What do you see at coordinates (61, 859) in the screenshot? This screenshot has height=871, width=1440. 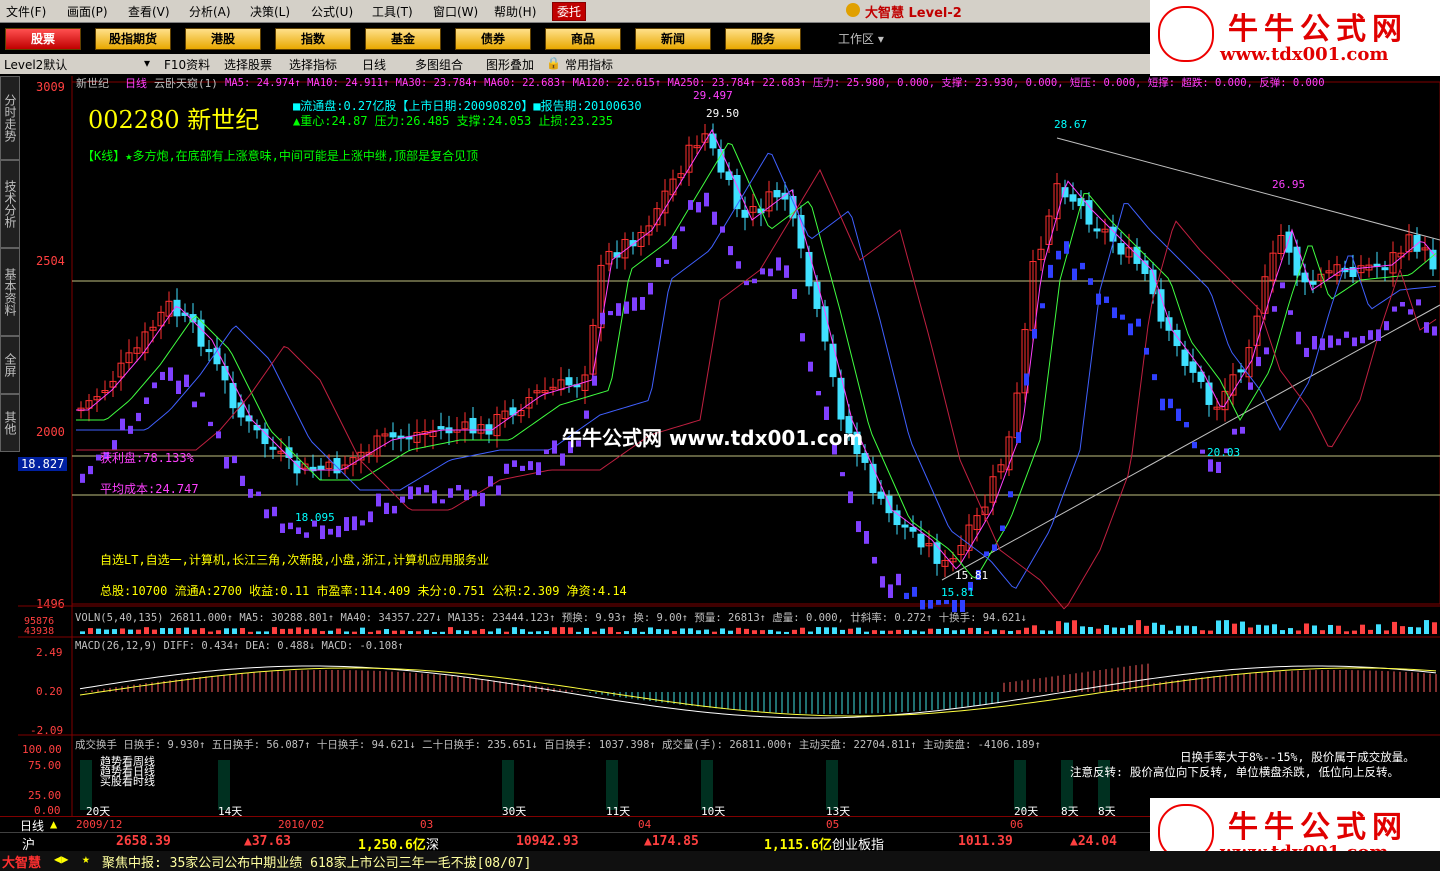 I see `arrows-icon: ◀▶` at bounding box center [61, 859].